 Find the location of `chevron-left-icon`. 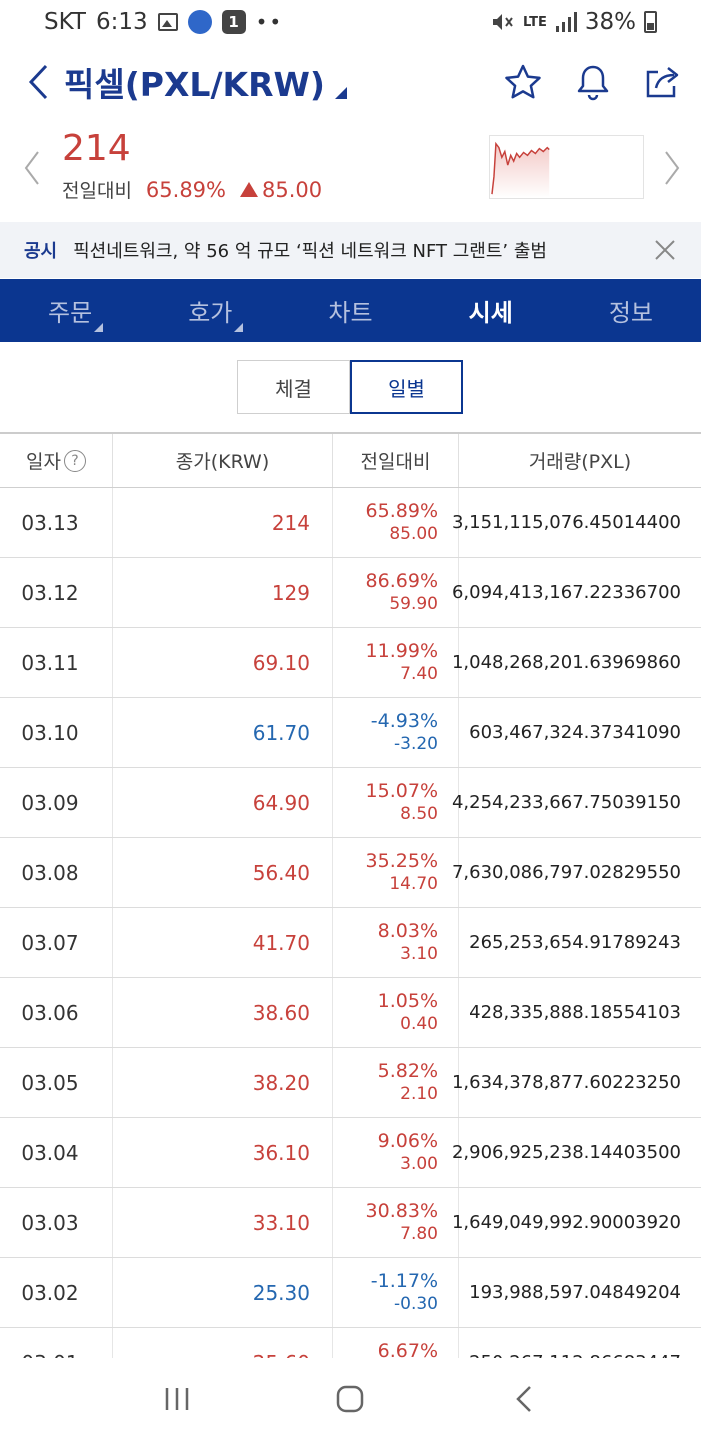

chevron-left-icon is located at coordinates (38, 82).